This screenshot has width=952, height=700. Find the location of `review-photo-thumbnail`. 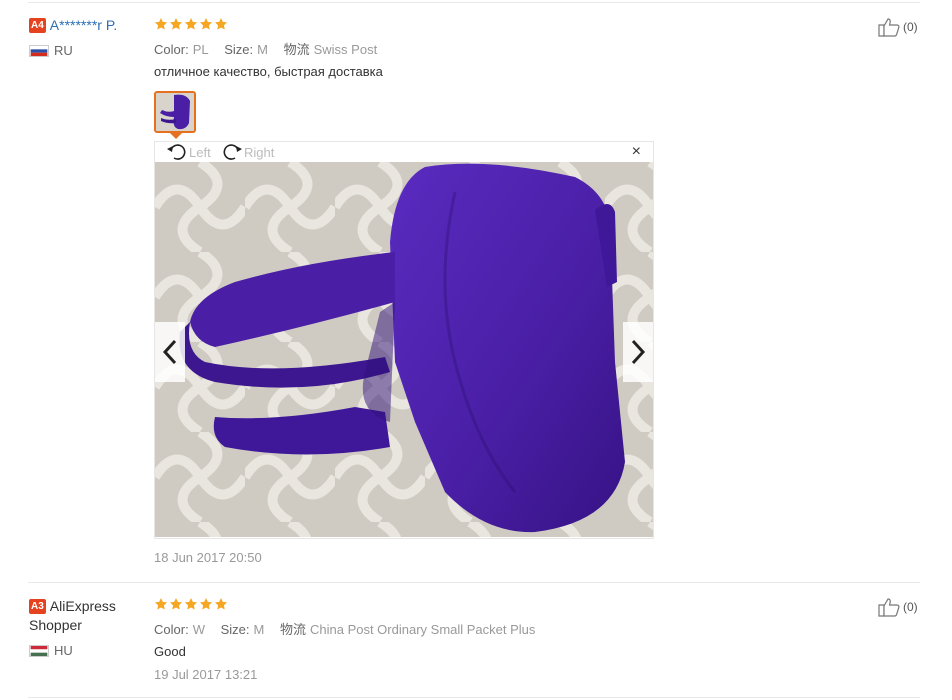

review-photo-thumbnail is located at coordinates (175, 112).